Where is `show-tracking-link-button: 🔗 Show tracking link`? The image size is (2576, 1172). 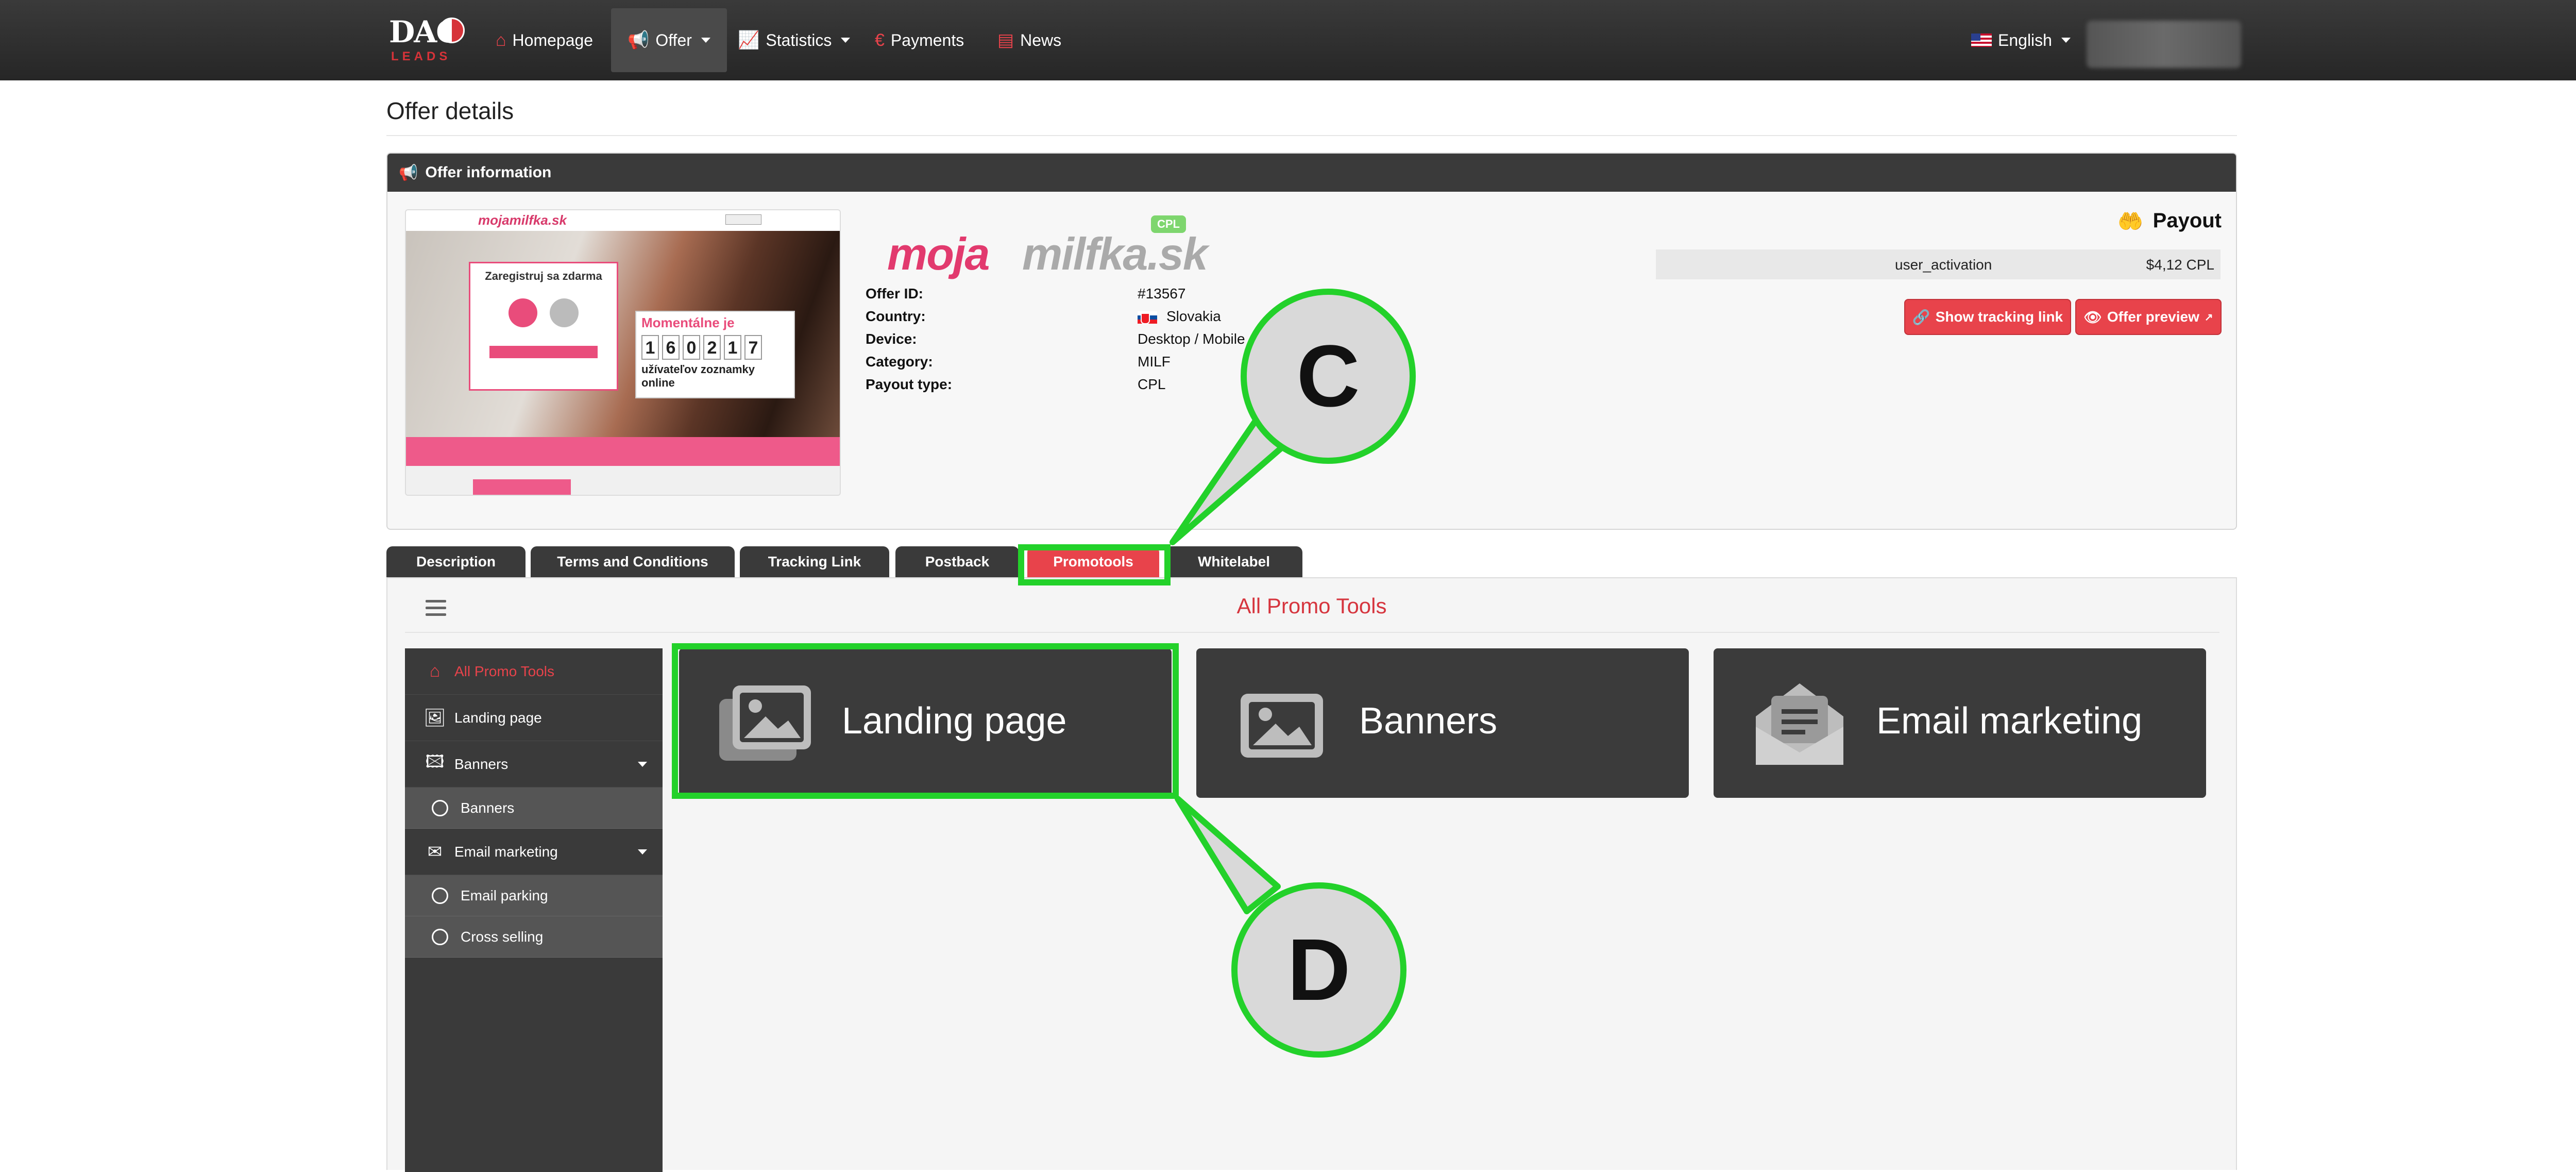 show-tracking-link-button: 🔗 Show tracking link is located at coordinates (1987, 317).